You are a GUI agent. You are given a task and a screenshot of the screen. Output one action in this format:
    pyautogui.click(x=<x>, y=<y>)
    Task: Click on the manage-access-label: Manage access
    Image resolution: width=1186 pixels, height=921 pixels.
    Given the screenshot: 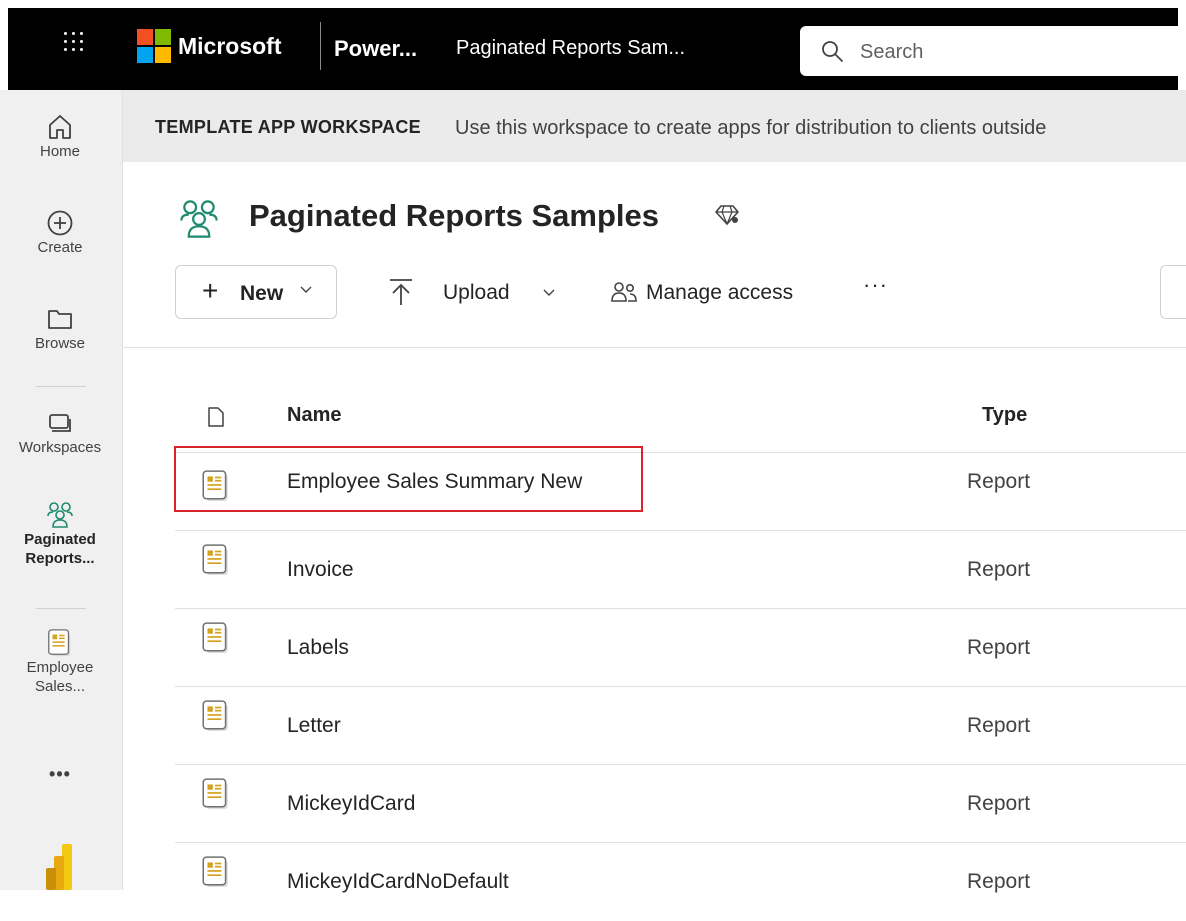 What is the action you would take?
    pyautogui.click(x=720, y=292)
    